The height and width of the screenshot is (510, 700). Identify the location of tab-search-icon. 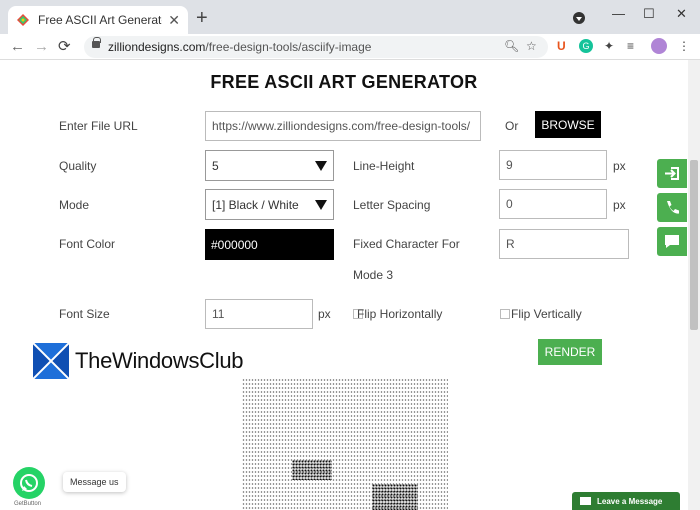
(579, 18).